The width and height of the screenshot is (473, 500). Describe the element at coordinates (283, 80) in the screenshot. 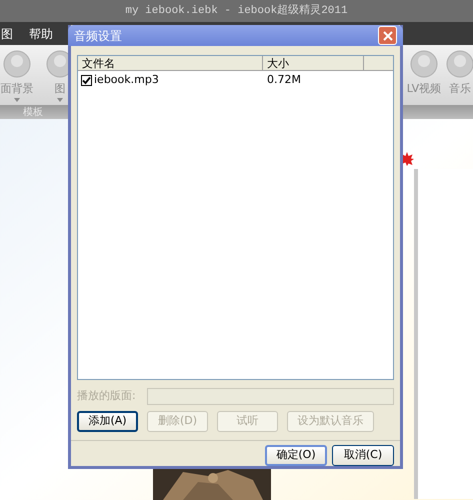

I see `file-size: 0.72M` at that location.